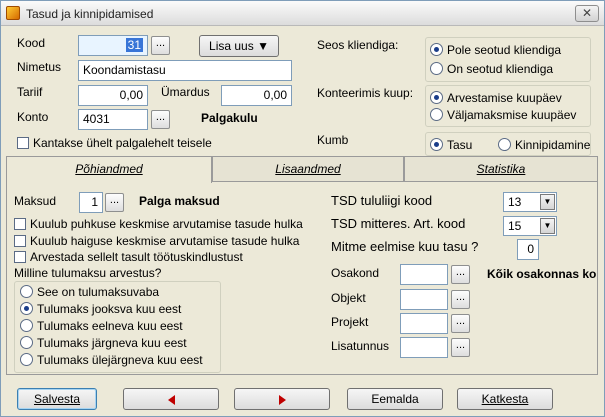 This screenshot has width=605, height=417. I want to click on kood-input: 31, so click(113, 45).